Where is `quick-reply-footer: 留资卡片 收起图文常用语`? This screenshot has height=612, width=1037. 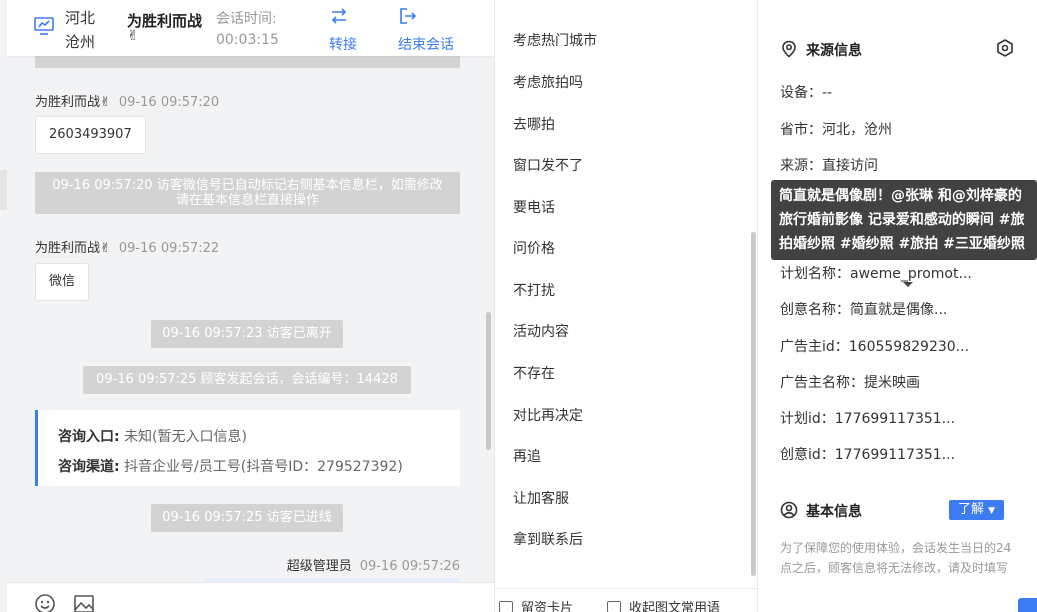
quick-reply-footer: 留资卡片 收起图文常用语 is located at coordinates (626, 600).